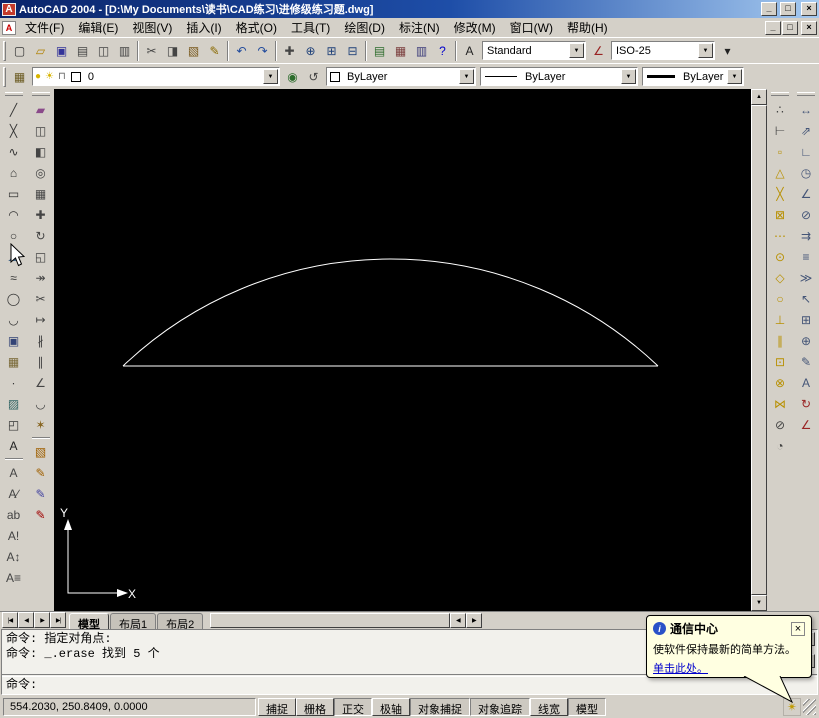 The width and height of the screenshot is (819, 718). What do you see at coordinates (531, 27) in the screenshot?
I see `menu-window: 窗口(W)` at bounding box center [531, 27].